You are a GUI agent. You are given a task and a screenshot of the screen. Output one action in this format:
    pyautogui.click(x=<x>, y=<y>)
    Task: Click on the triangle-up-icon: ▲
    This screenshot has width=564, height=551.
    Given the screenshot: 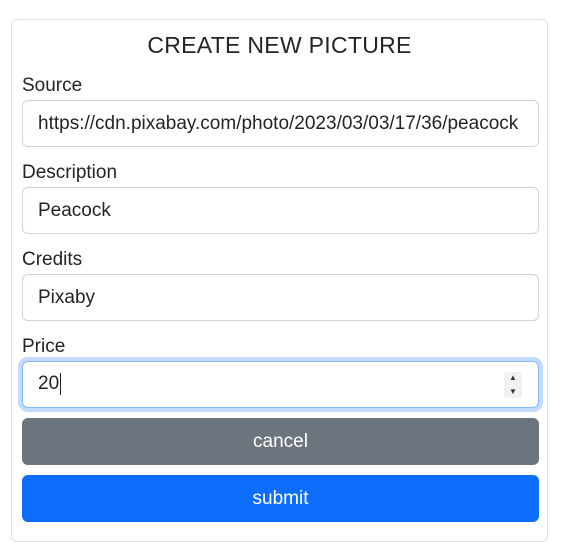 What is the action you would take?
    pyautogui.click(x=513, y=378)
    